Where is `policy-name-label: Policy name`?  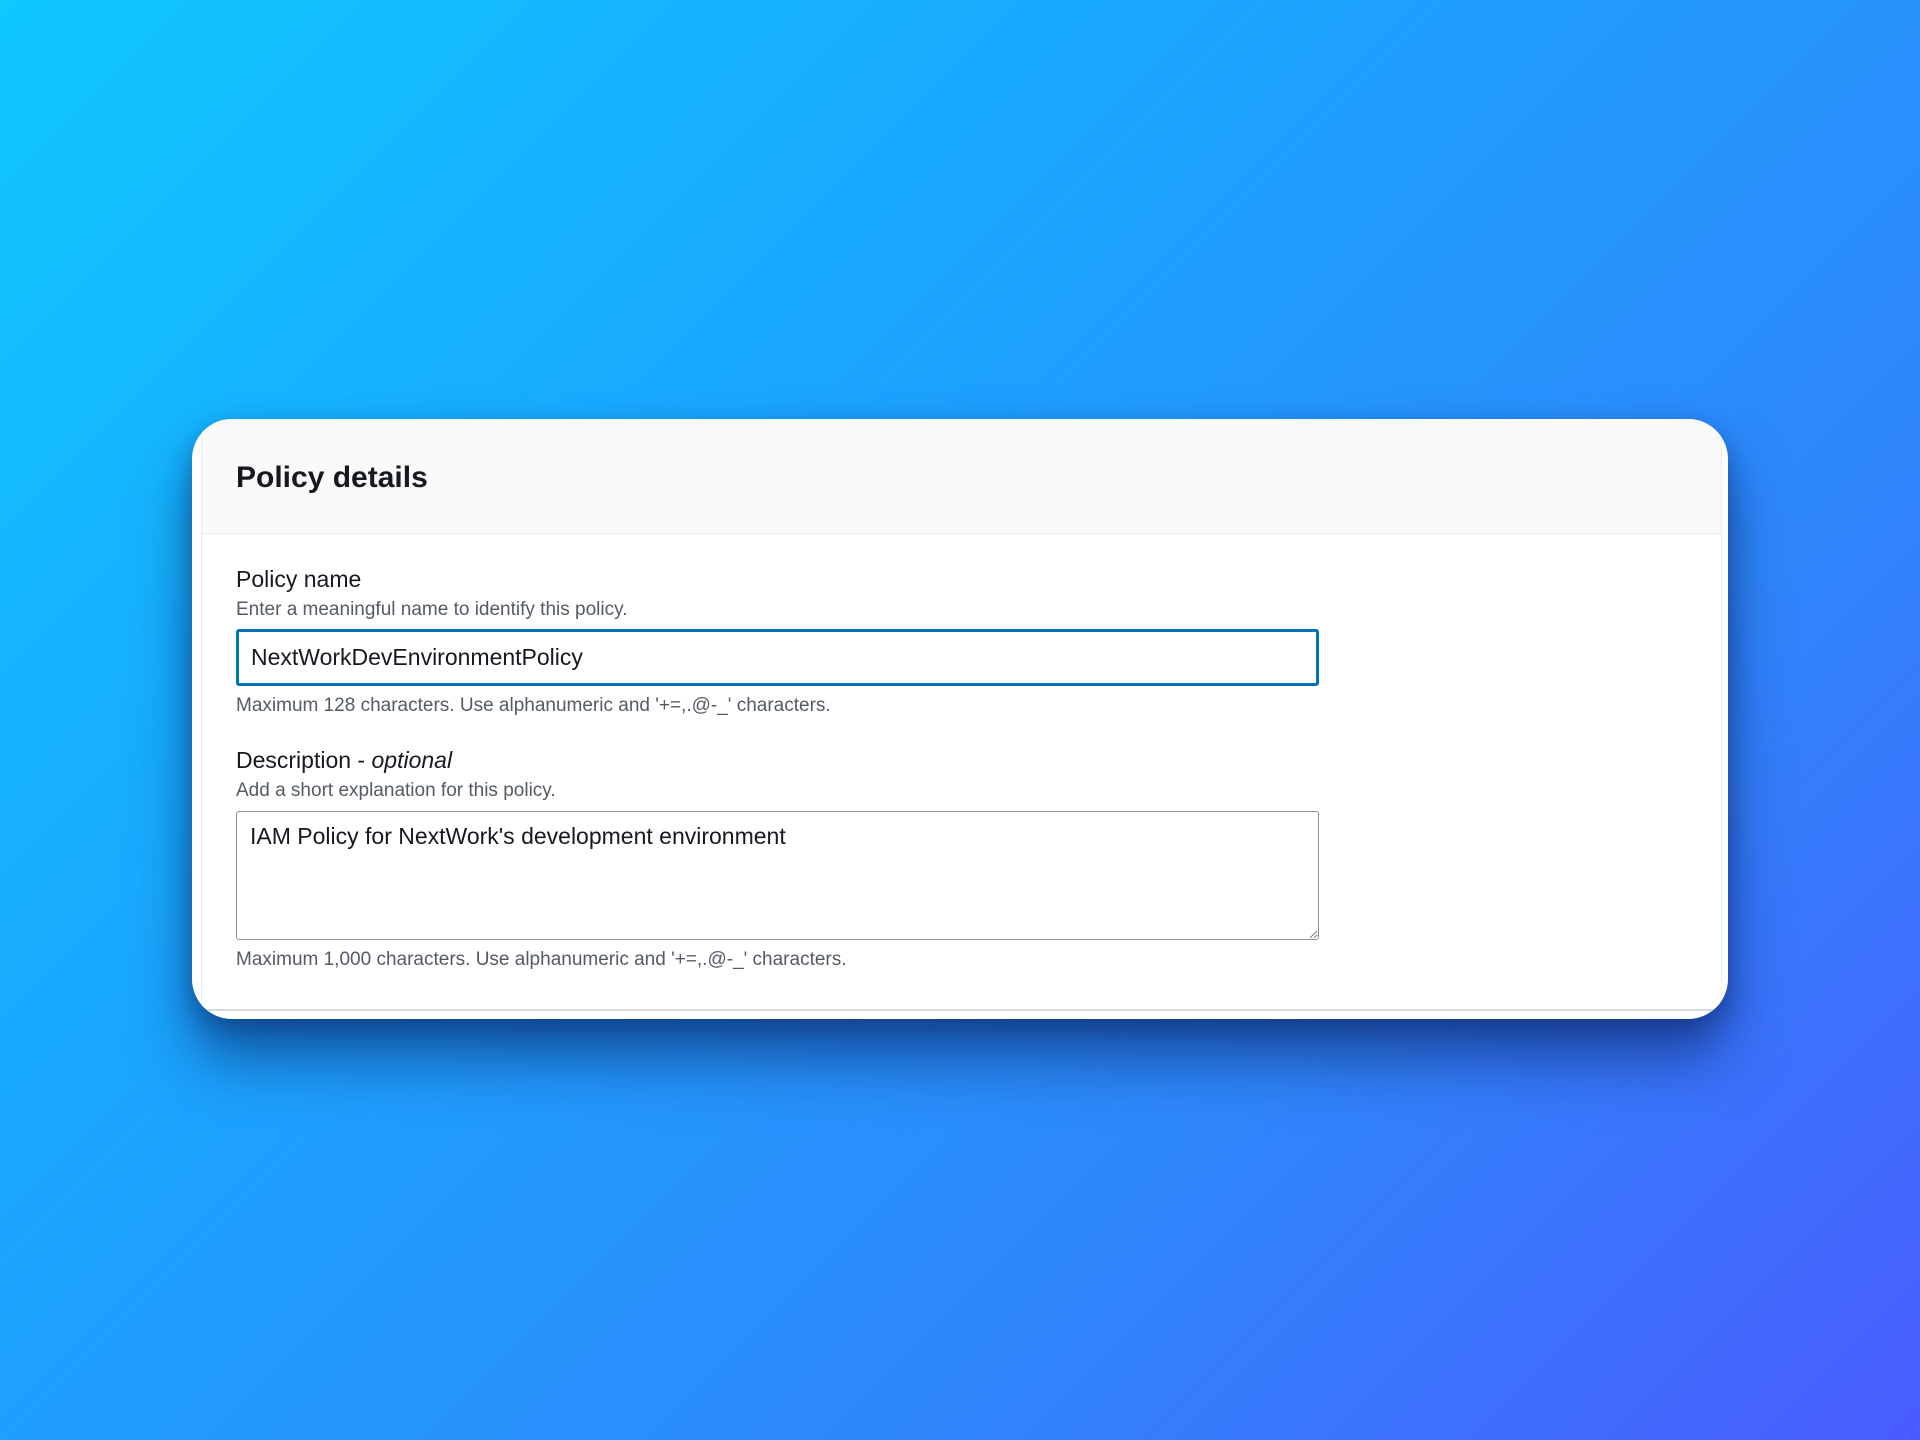 policy-name-label: Policy name is located at coordinates (299, 579).